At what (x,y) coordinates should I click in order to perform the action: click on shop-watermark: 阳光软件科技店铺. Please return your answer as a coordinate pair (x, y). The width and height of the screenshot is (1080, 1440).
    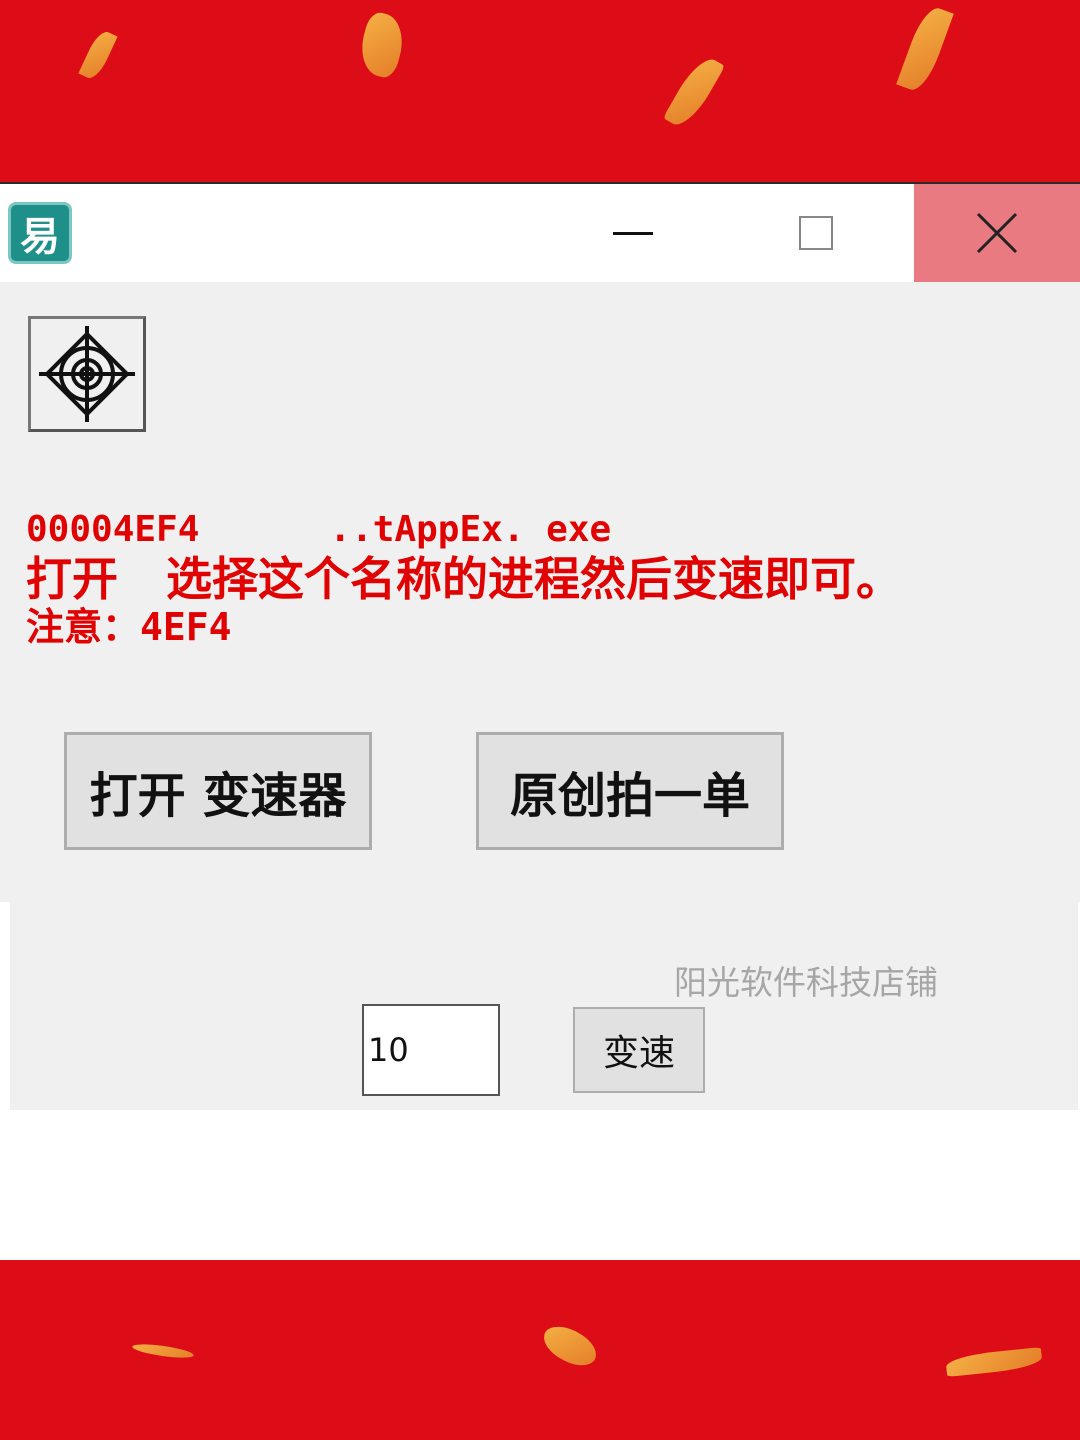
    Looking at the image, I should click on (806, 982).